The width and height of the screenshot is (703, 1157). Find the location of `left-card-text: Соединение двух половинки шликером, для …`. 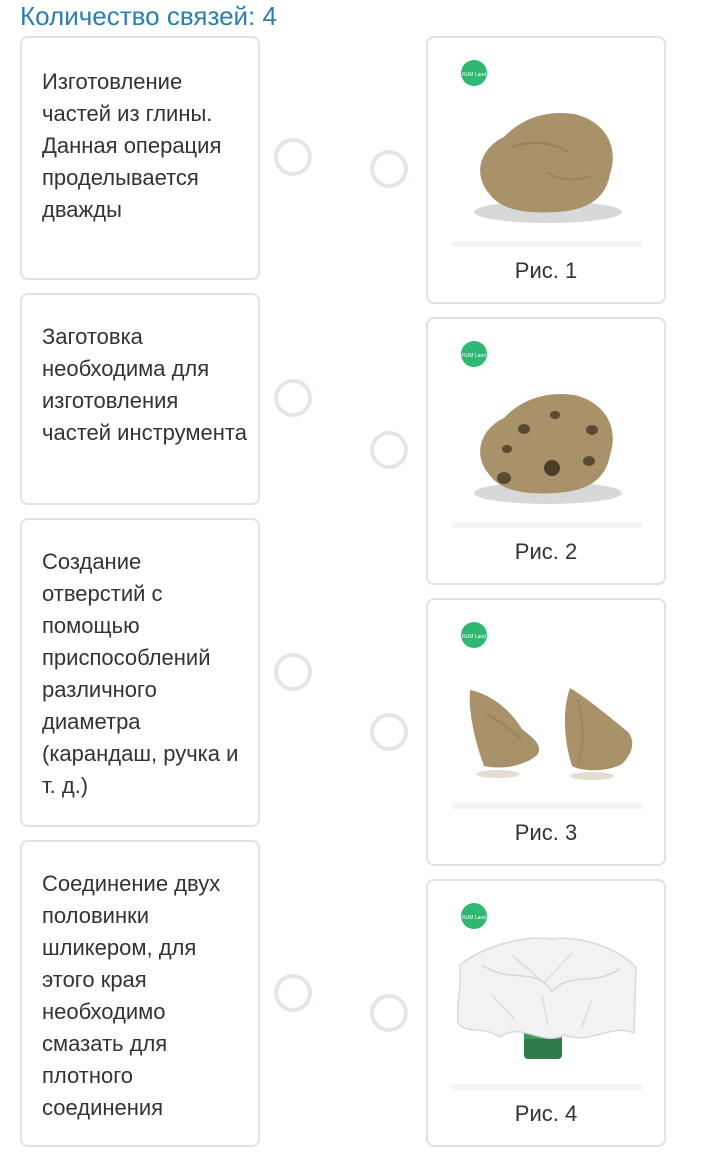

left-card-text: Соединение двух половинки шликером, для … is located at coordinates (131, 995).